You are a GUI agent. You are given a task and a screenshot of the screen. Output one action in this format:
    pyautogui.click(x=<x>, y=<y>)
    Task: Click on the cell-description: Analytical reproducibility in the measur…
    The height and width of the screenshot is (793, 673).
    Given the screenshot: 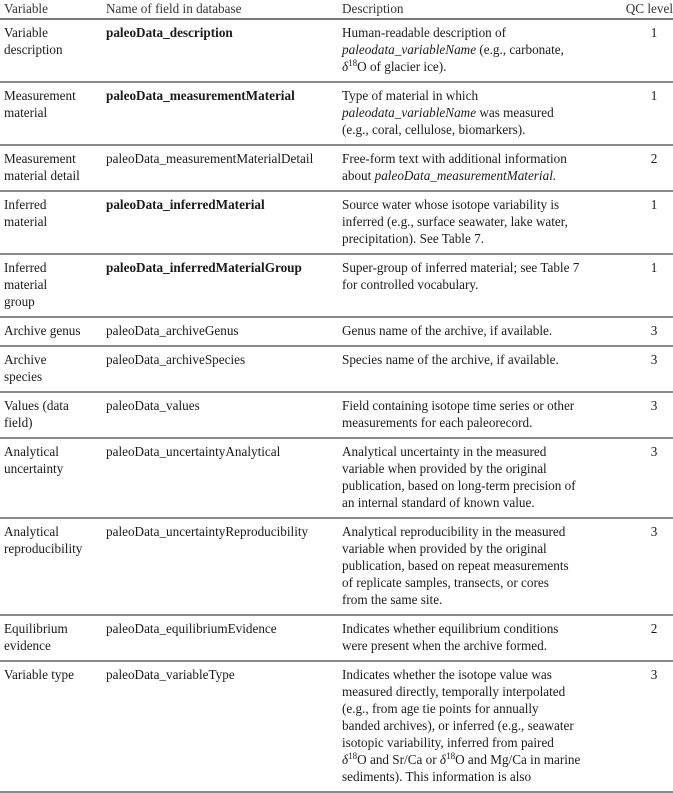 What is the action you would take?
    pyautogui.click(x=481, y=566)
    